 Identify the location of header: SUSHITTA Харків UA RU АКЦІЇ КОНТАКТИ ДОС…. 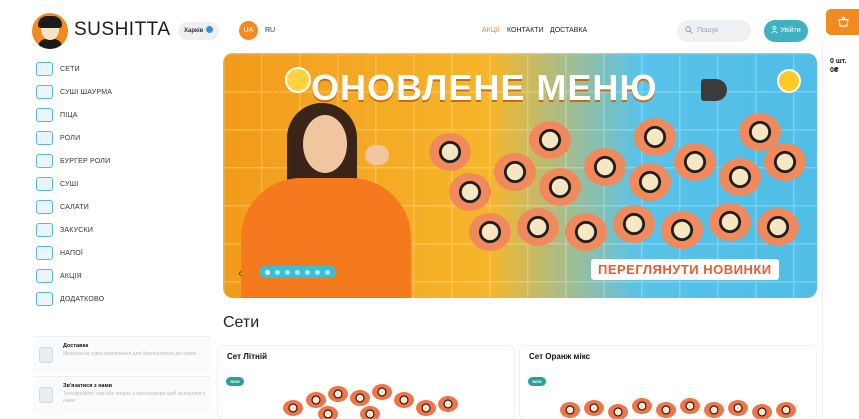
(411, 29).